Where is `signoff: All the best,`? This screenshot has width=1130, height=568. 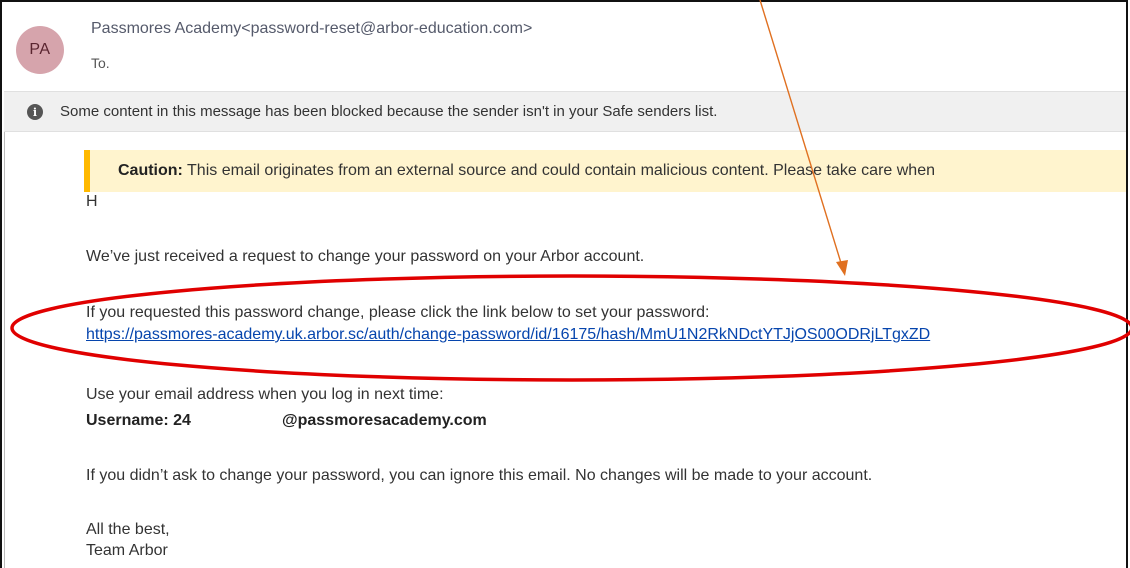 signoff: All the best, is located at coordinates (128, 529).